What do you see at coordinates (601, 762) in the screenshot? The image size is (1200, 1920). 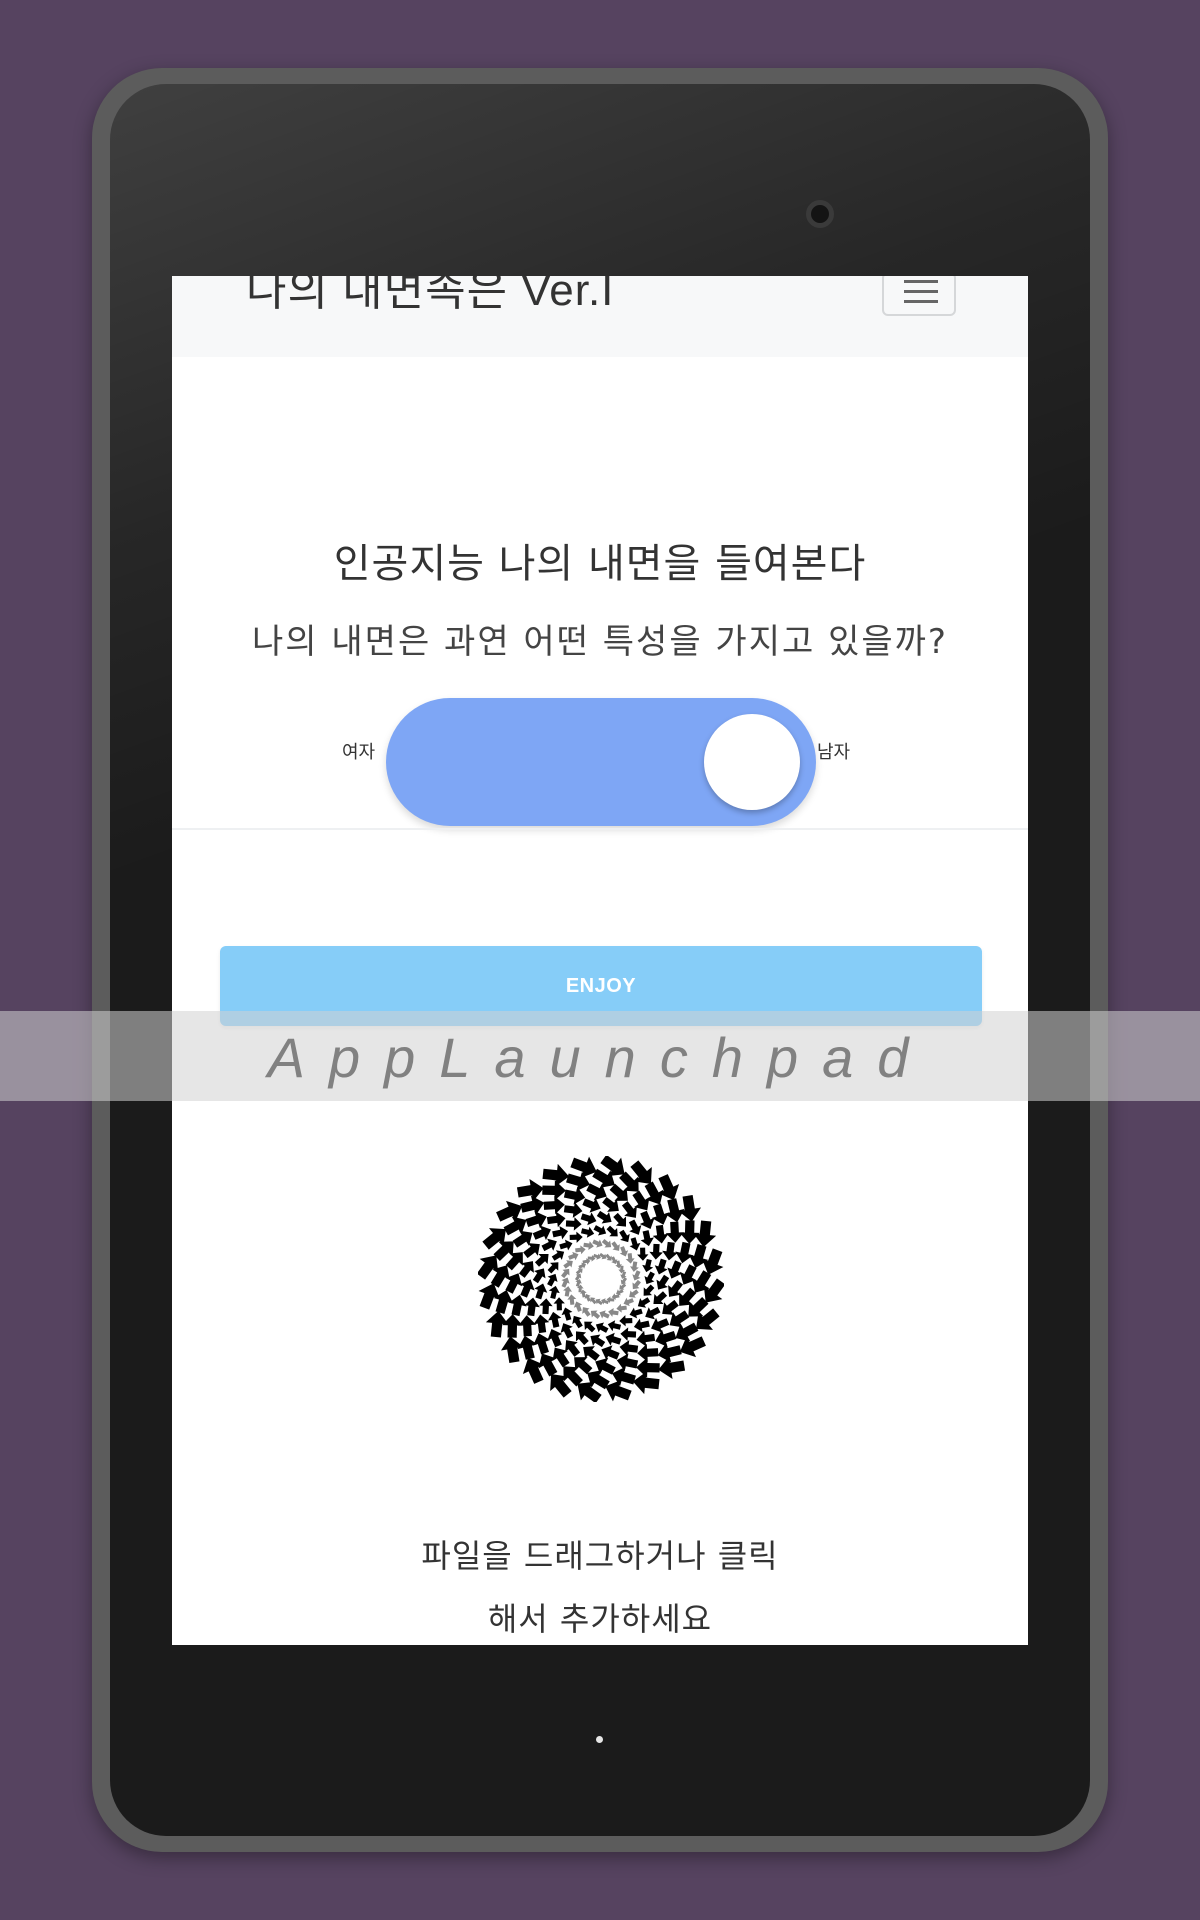 I see `gender-toggle-switch` at bounding box center [601, 762].